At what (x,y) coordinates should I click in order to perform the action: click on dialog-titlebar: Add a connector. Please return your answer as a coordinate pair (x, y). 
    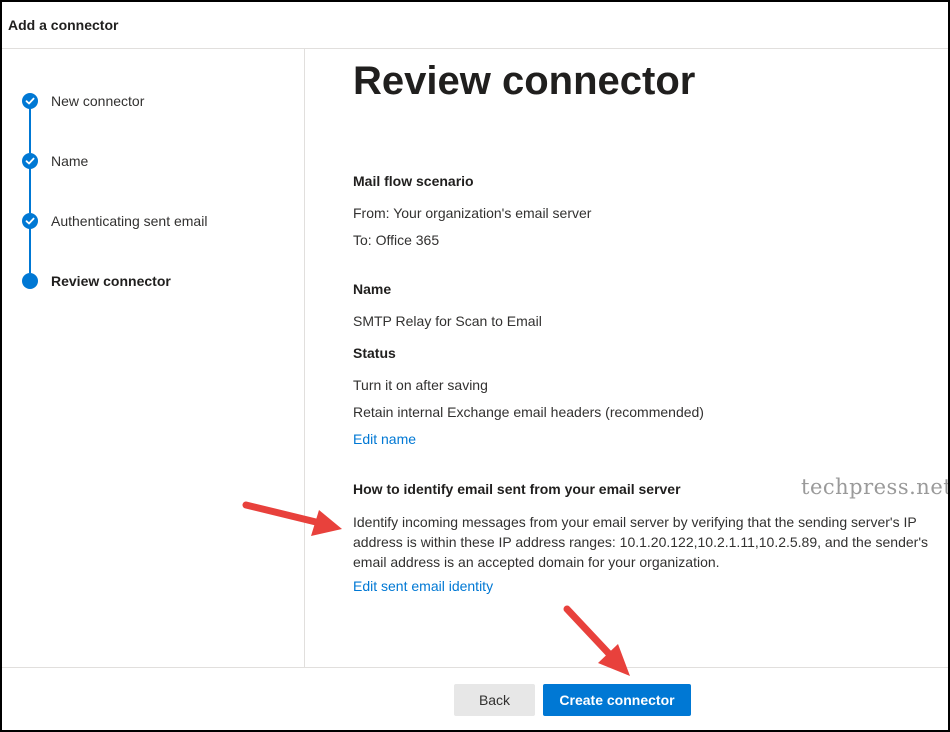
    Looking at the image, I should click on (475, 25).